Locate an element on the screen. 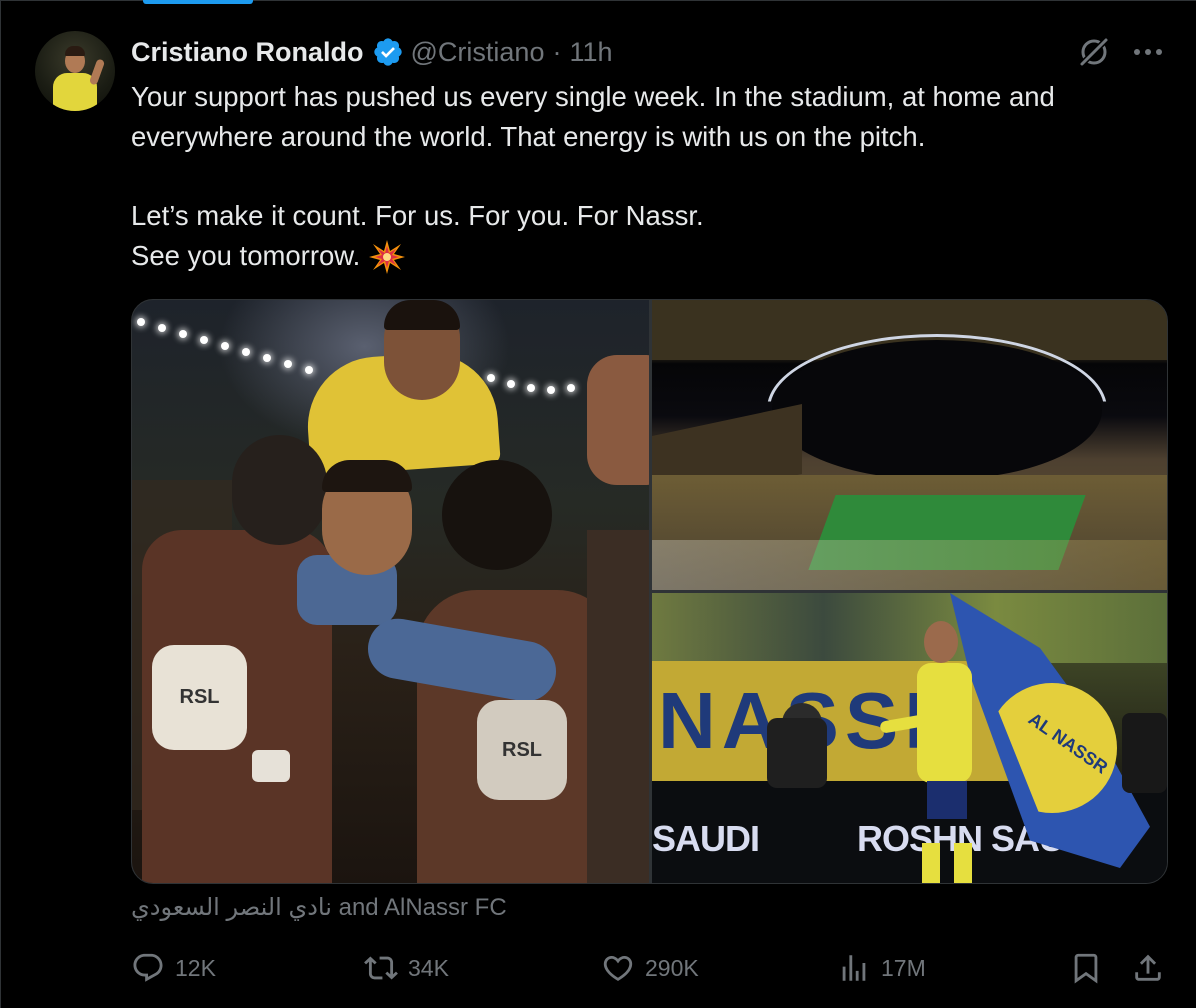  photo-flag: NASSR SAUDI ROSHN SAUDI AL NASSR is located at coordinates (909, 738).